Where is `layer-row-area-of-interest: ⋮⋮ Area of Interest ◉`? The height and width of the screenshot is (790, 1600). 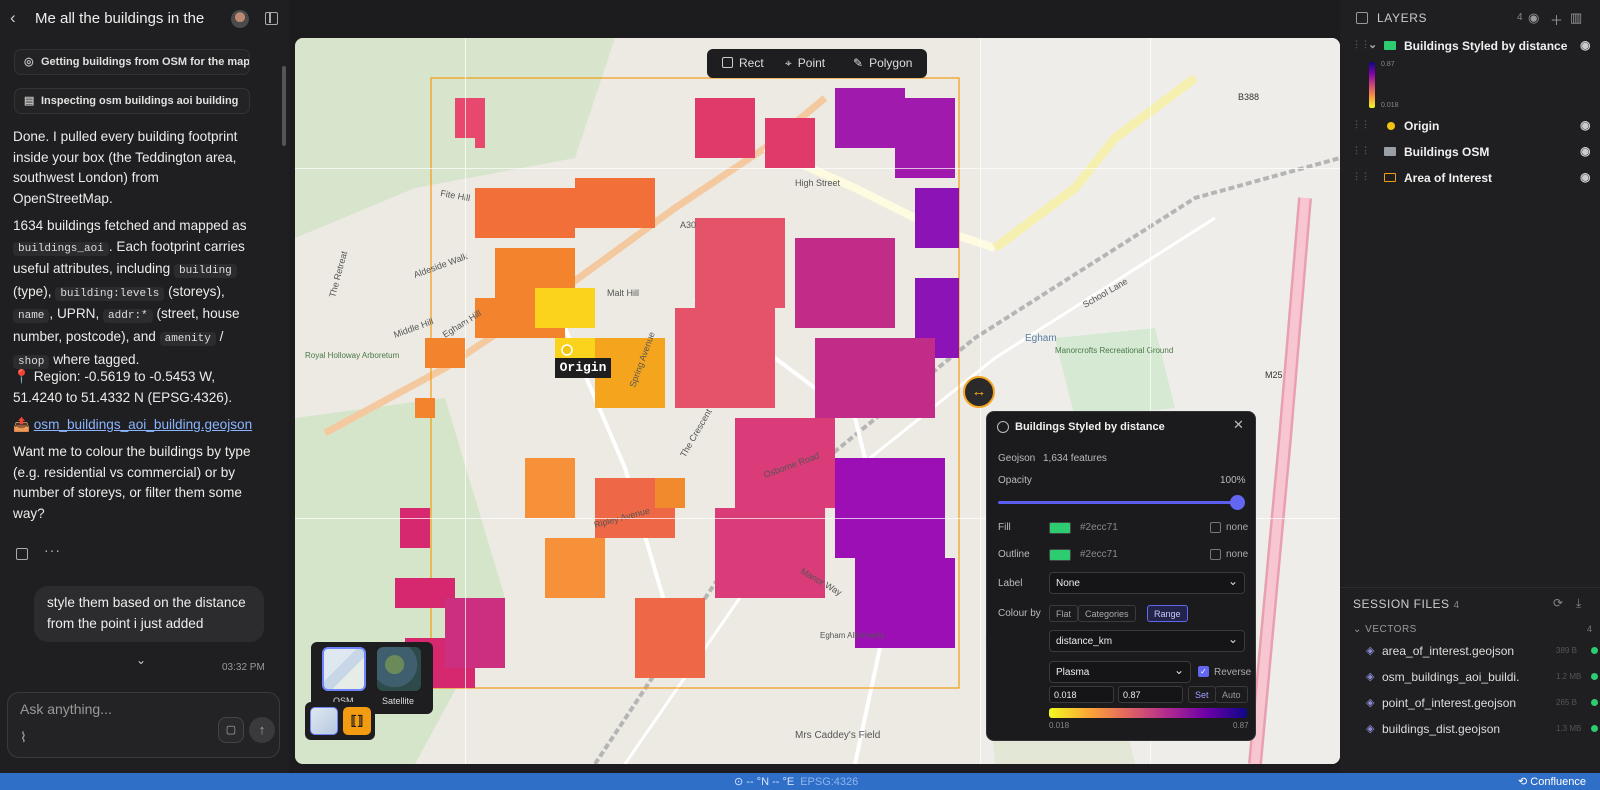 layer-row-area-of-interest: ⋮⋮ Area of Interest ◉ is located at coordinates (1470, 179).